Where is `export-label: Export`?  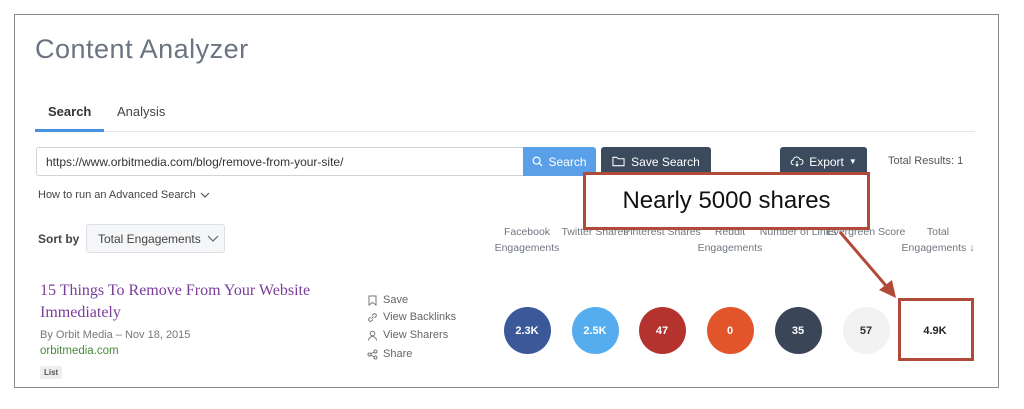
export-label: Export is located at coordinates (826, 161).